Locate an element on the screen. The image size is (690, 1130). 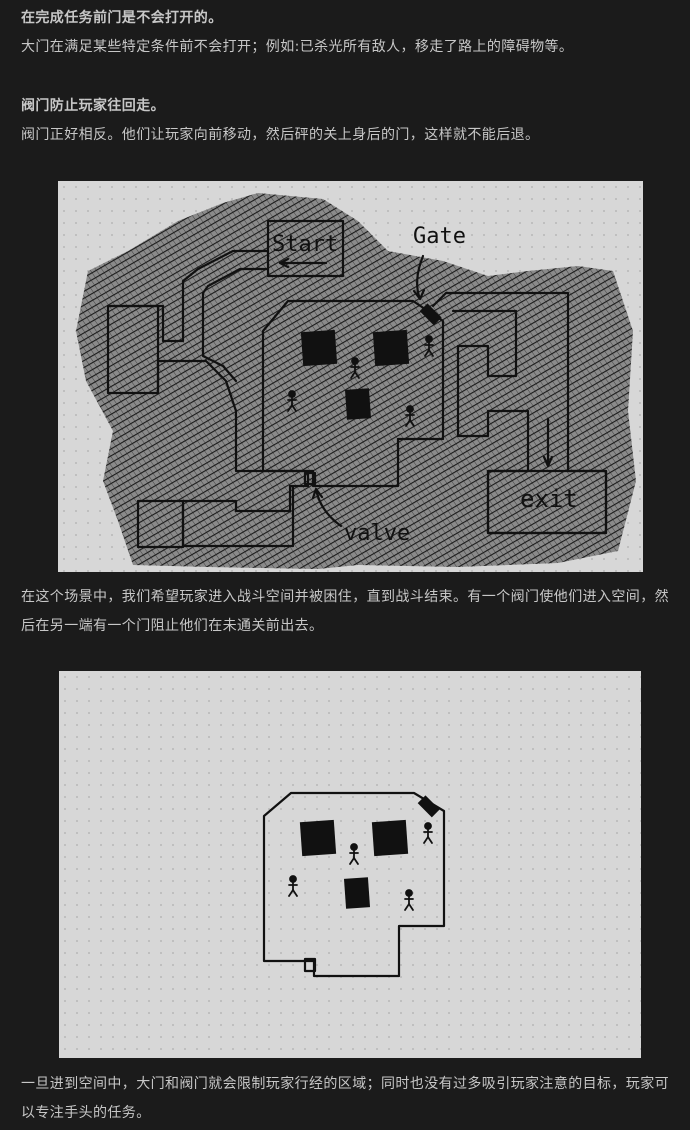
start-label: Start is located at coordinates (305, 244).